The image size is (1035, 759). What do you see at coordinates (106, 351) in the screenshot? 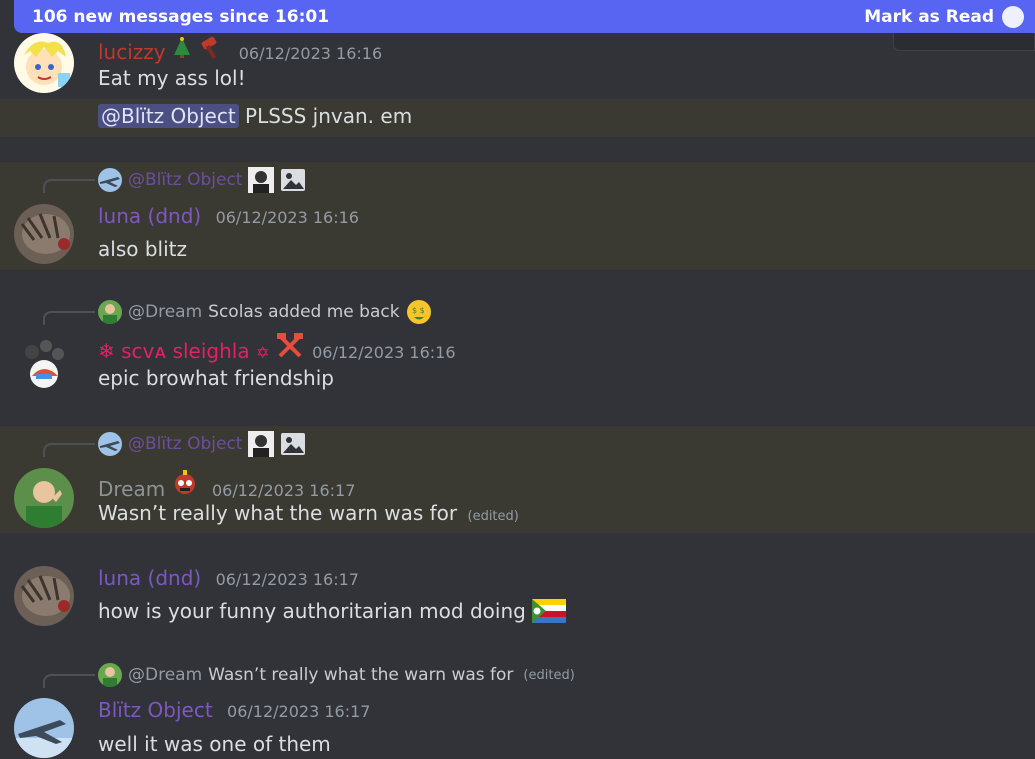
I see `snowflake-icon: ❄` at bounding box center [106, 351].